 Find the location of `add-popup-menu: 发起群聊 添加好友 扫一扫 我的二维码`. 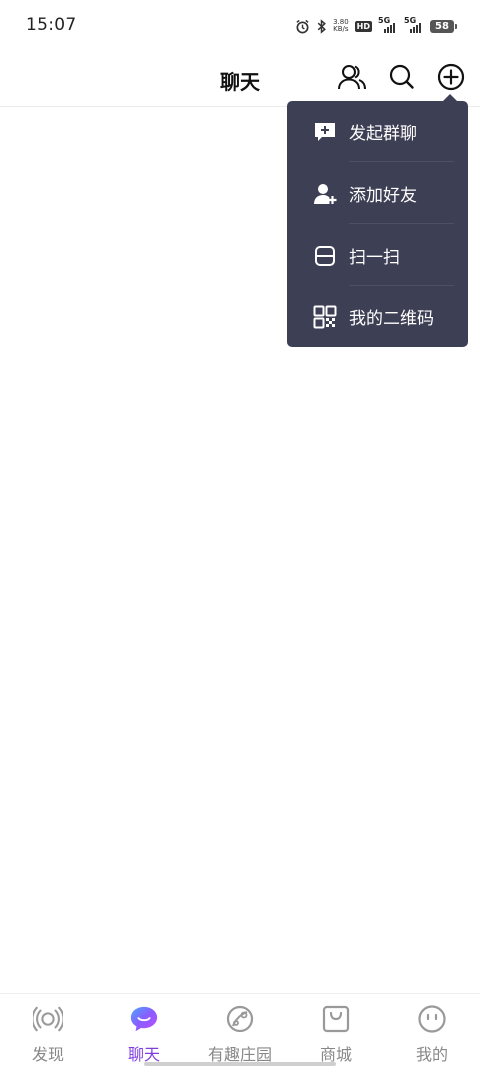

add-popup-menu: 发起群聊 添加好友 扫一扫 我的二维码 is located at coordinates (377, 220).